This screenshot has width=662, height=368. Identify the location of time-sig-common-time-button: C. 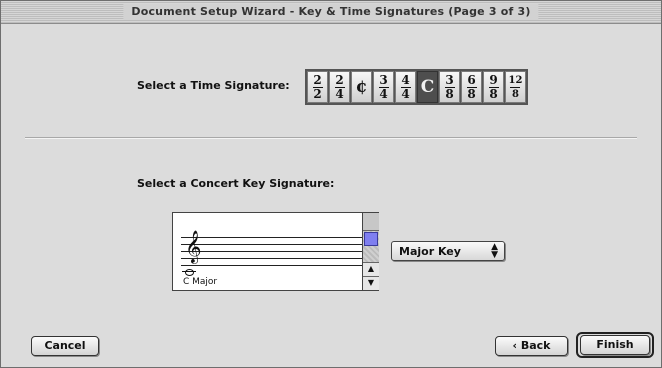
(427, 87).